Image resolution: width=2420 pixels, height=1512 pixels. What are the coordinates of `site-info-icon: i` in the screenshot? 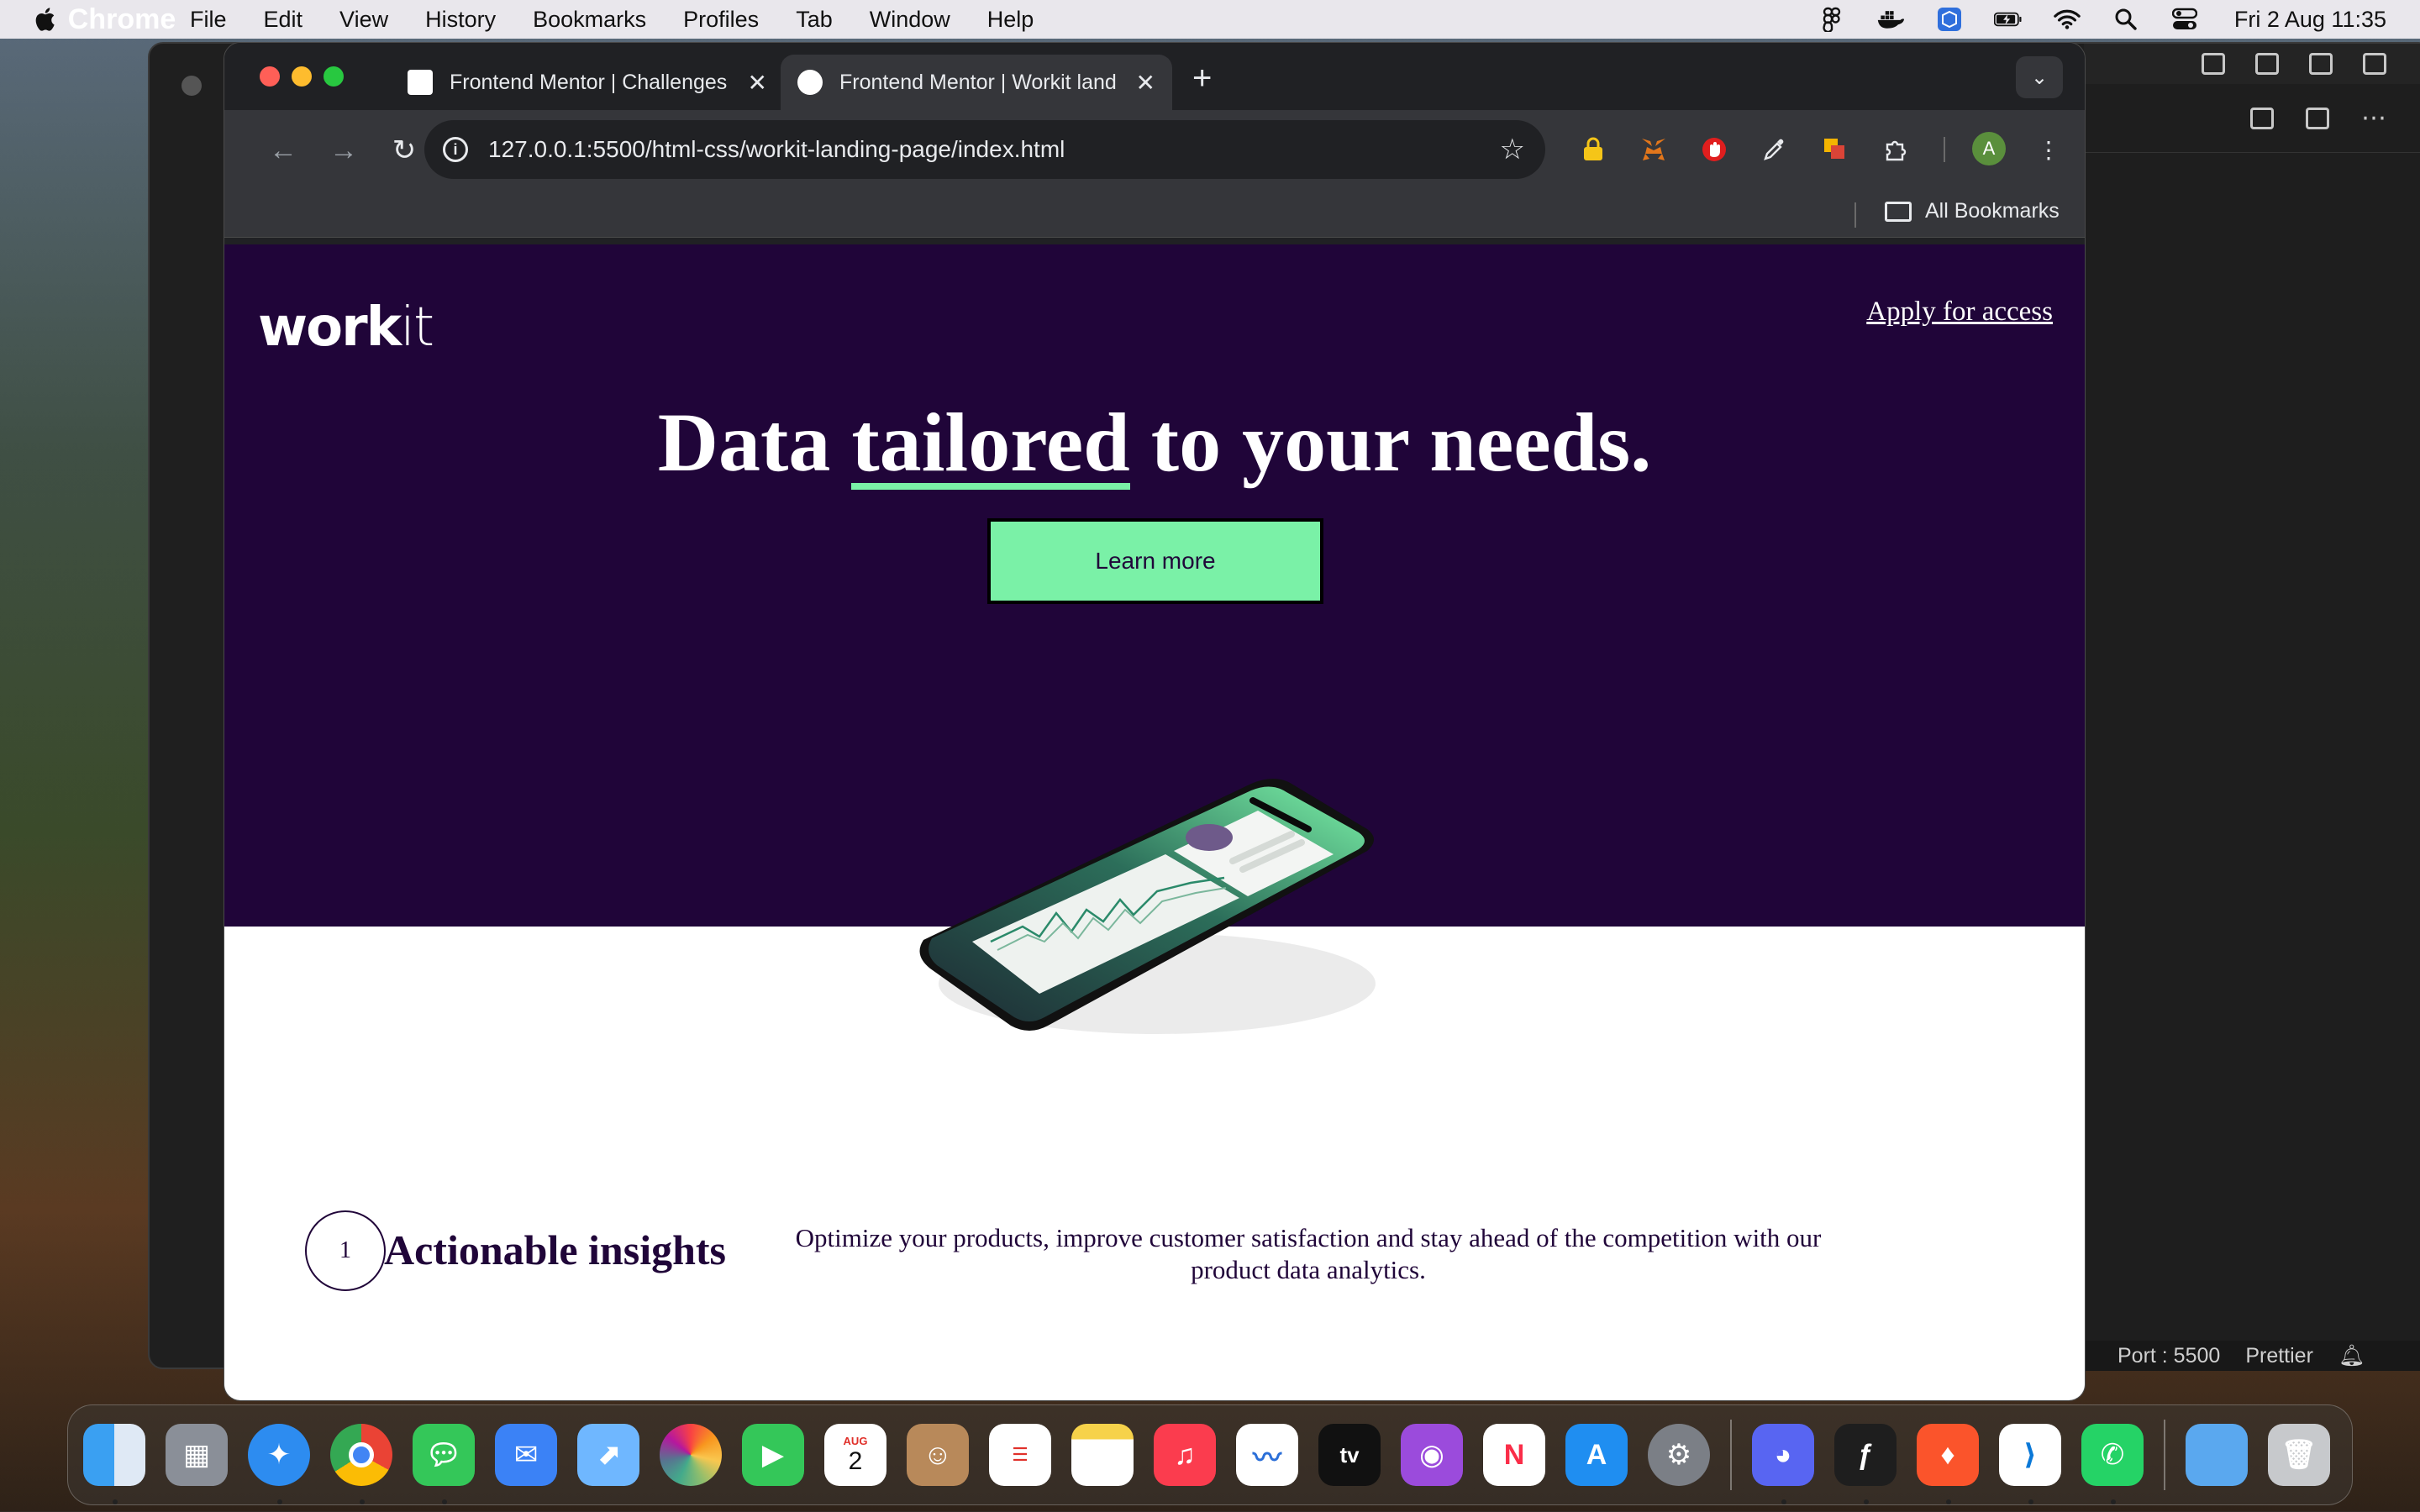 It's located at (455, 149).